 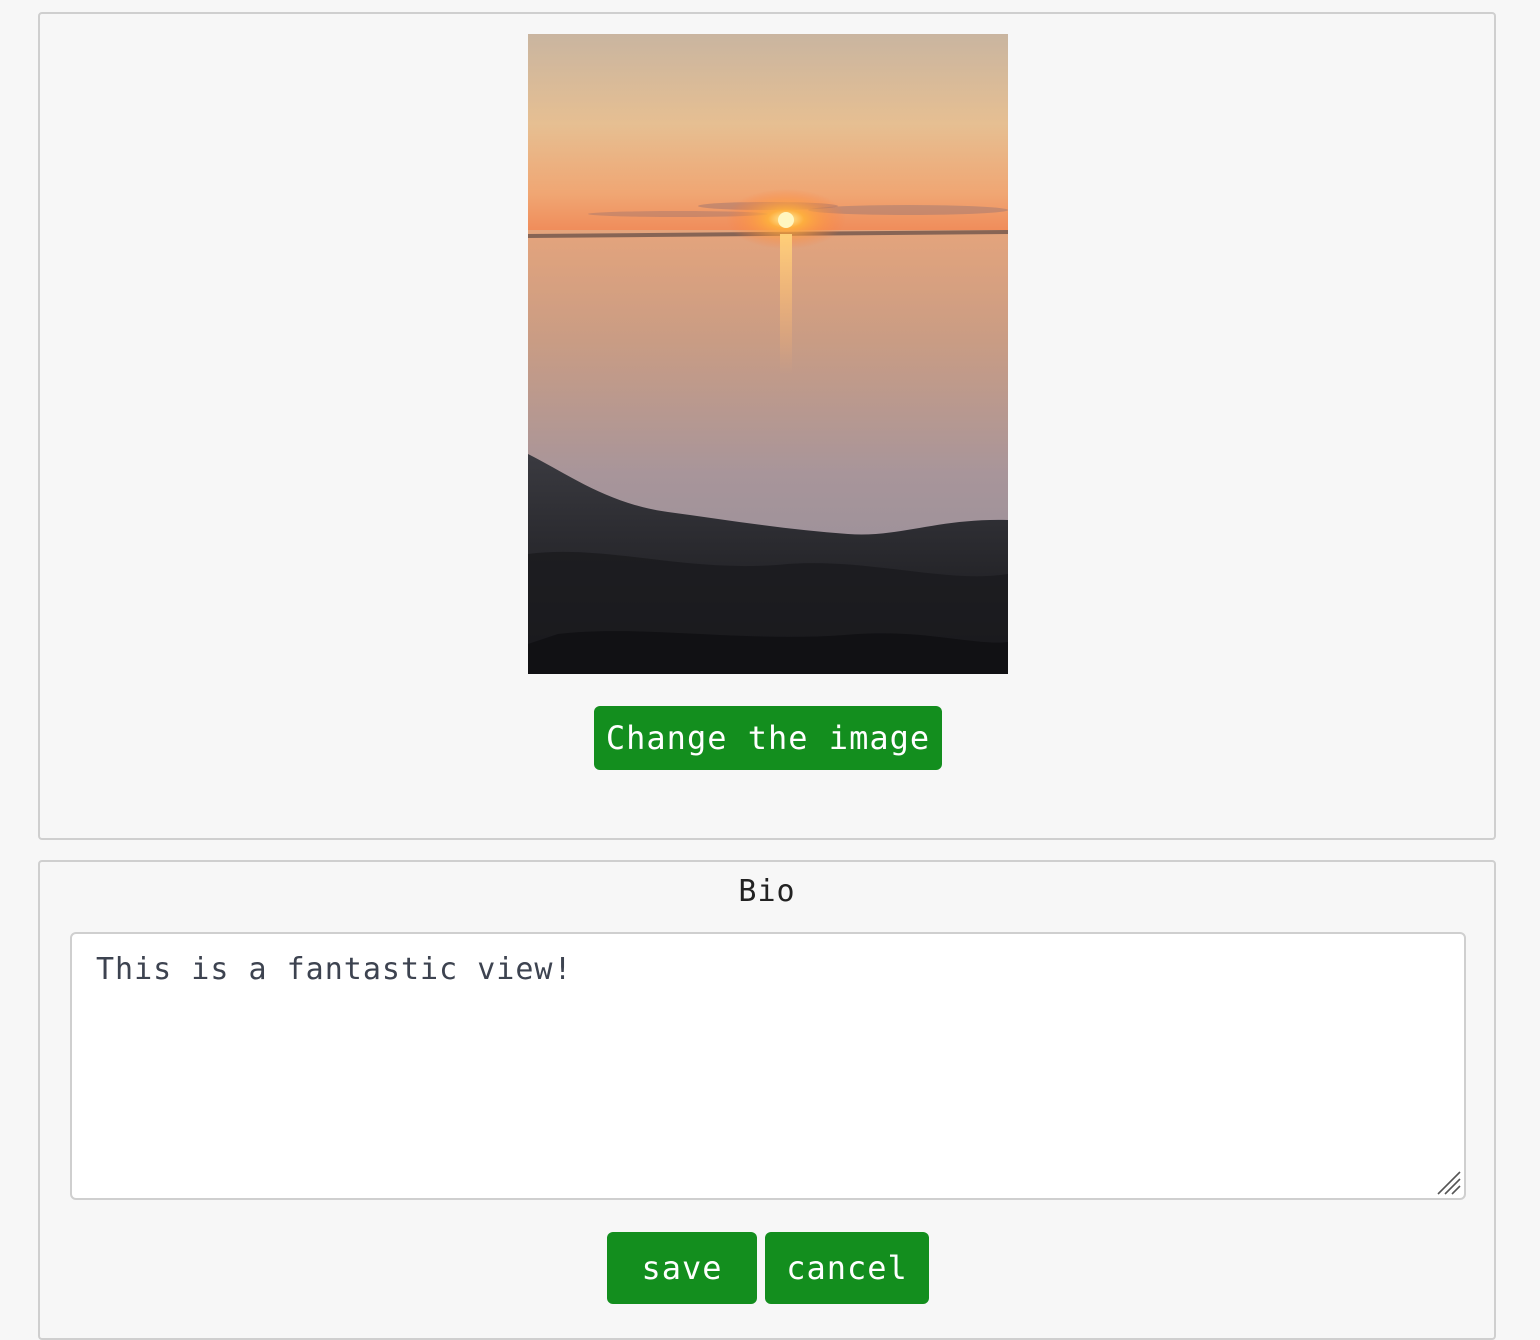 What do you see at coordinates (847, 1268) in the screenshot?
I see `cancel-button: cancel` at bounding box center [847, 1268].